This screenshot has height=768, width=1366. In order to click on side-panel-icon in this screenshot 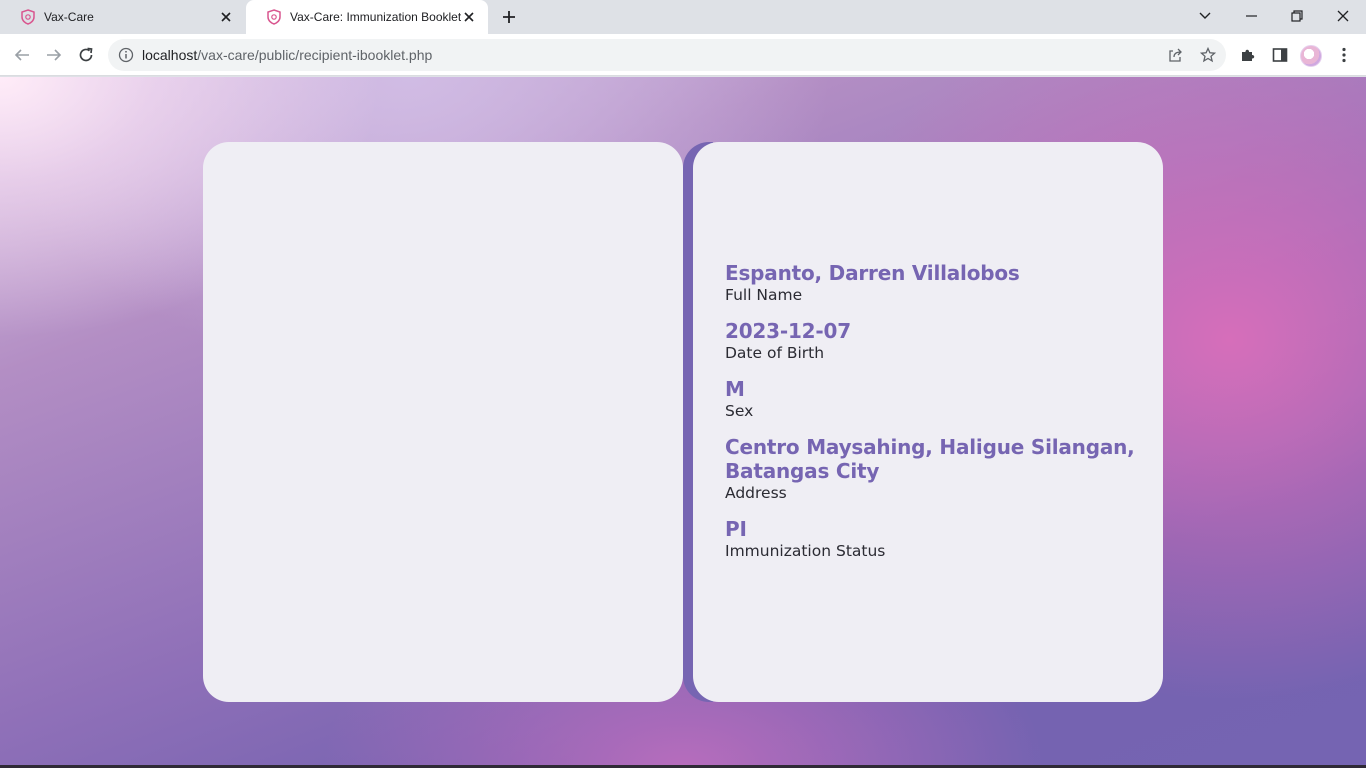, I will do `click(1280, 55)`.